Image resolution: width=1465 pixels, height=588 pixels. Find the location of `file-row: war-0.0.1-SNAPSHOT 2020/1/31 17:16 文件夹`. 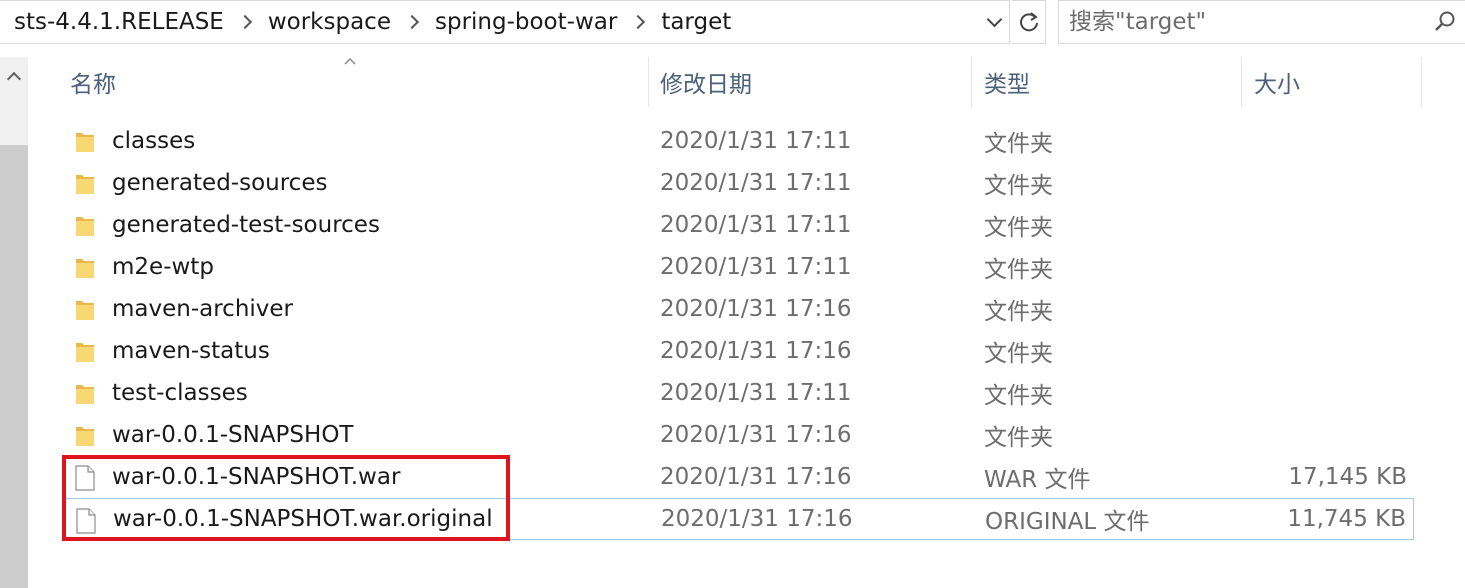

file-row: war-0.0.1-SNAPSHOT 2020/1/31 17:16 文件夹 is located at coordinates (738, 435).